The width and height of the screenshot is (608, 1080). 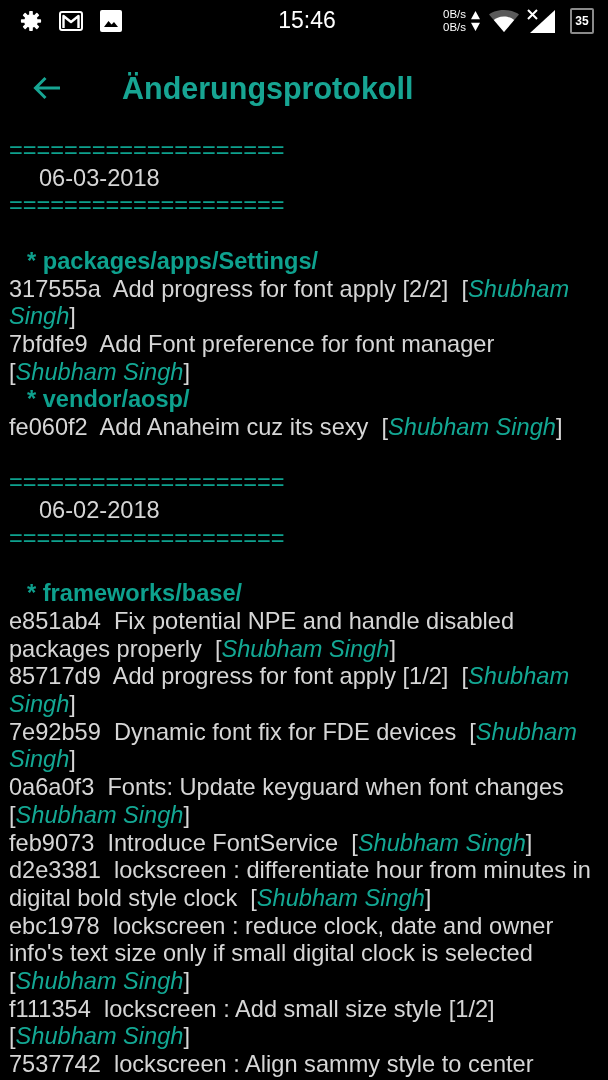 What do you see at coordinates (475, 20) in the screenshot?
I see `up-down-arrows-icon` at bounding box center [475, 20].